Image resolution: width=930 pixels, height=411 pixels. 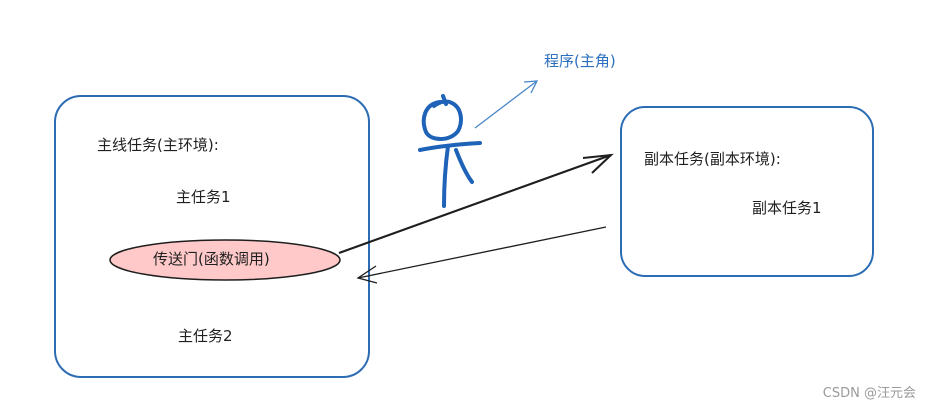 I want to click on stick-figure-icon, so click(x=450, y=151).